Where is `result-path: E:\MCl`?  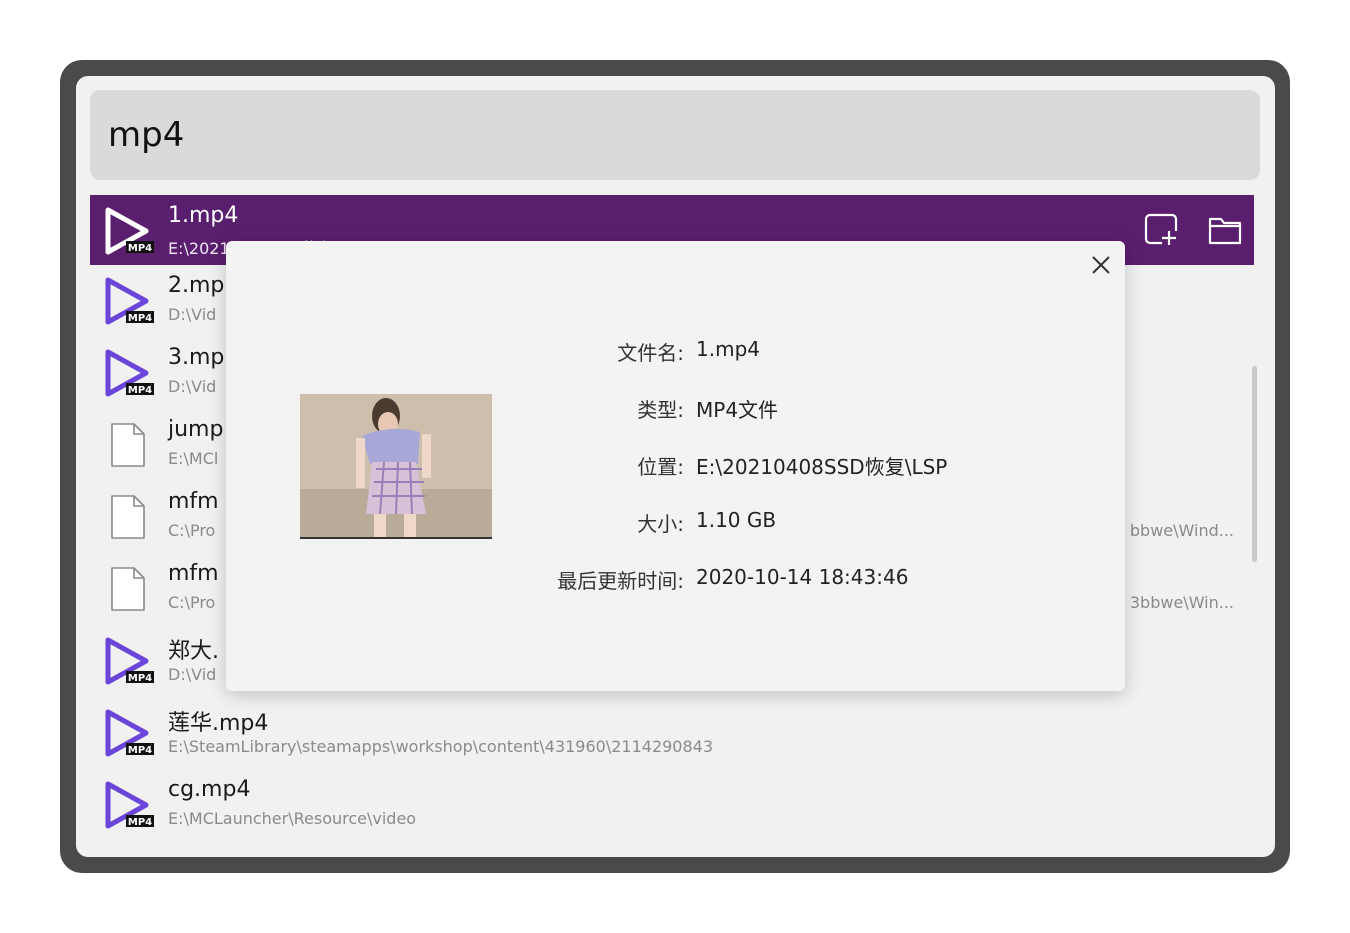
result-path: E:\MCl is located at coordinates (193, 458).